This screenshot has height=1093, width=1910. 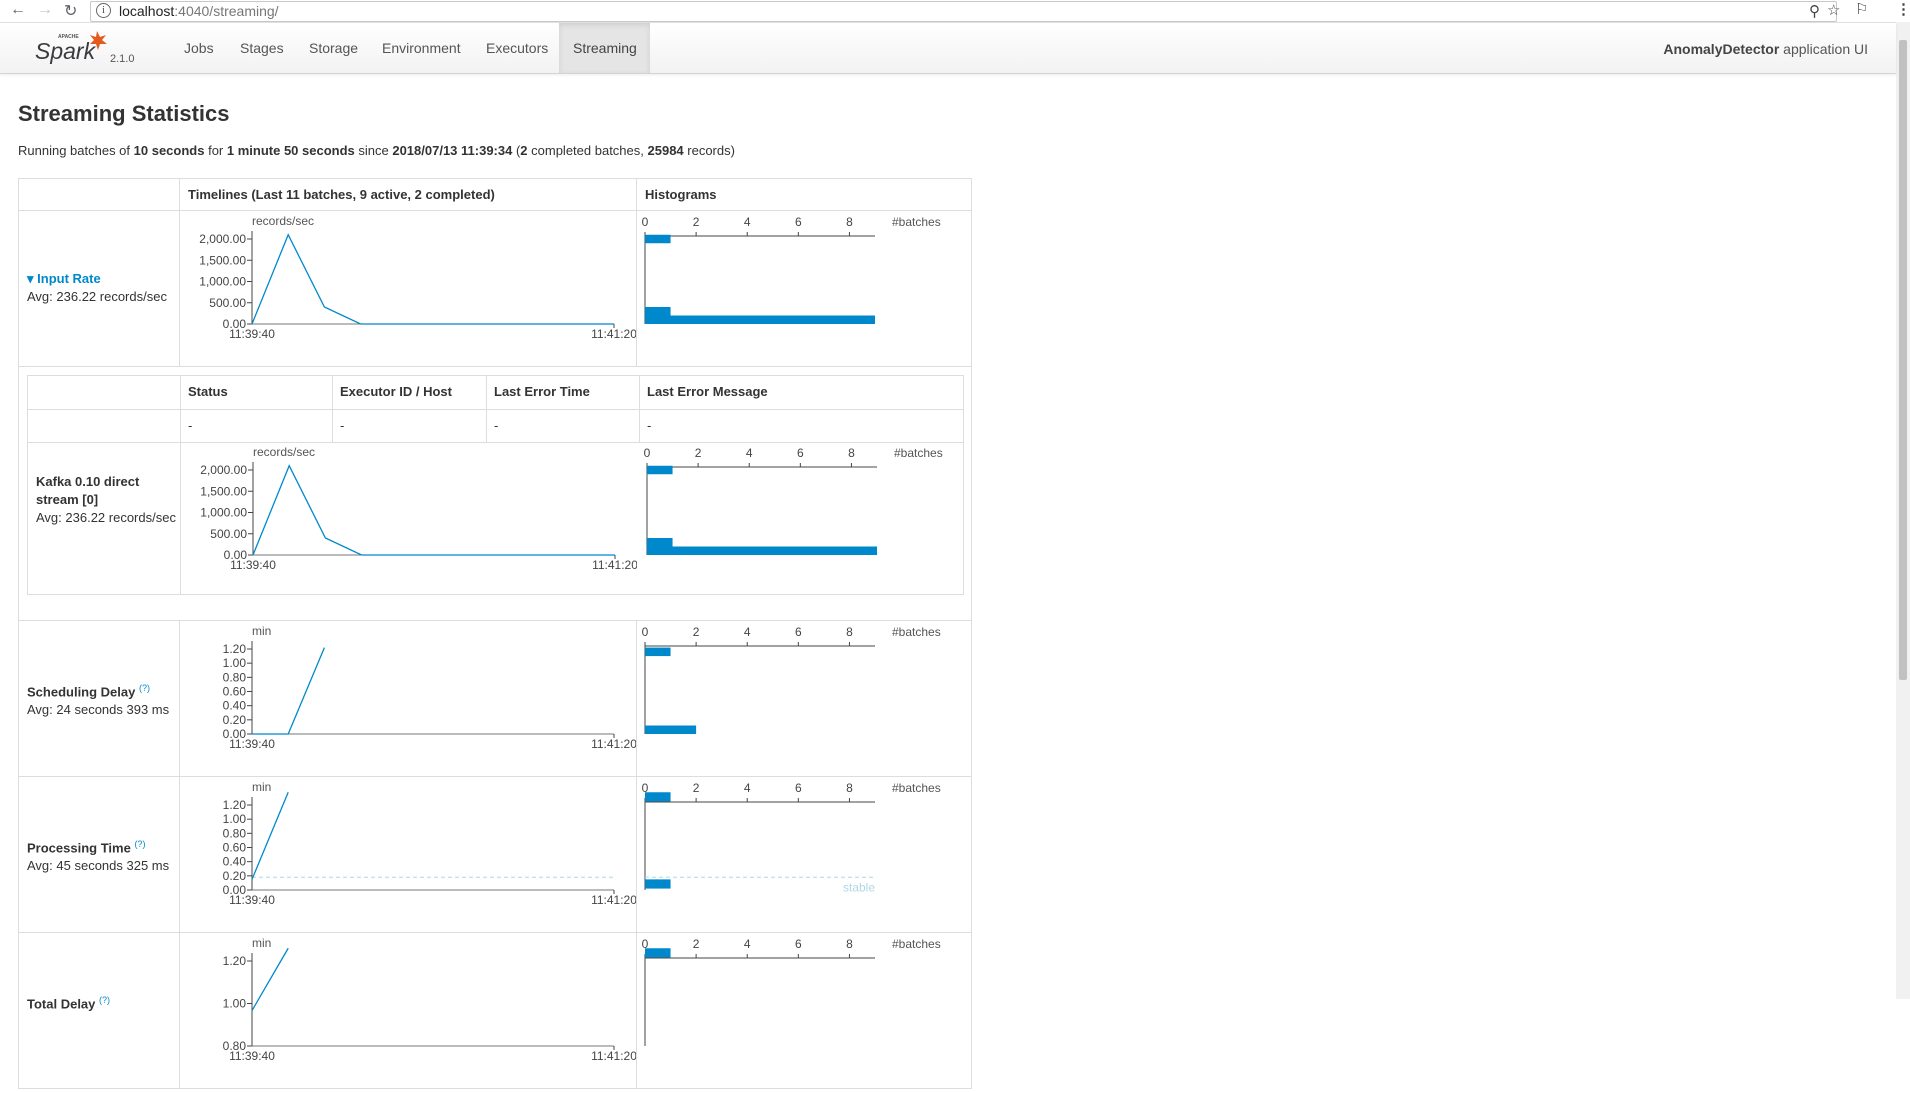 What do you see at coordinates (517, 48) in the screenshot?
I see `tab-executors: Executors` at bounding box center [517, 48].